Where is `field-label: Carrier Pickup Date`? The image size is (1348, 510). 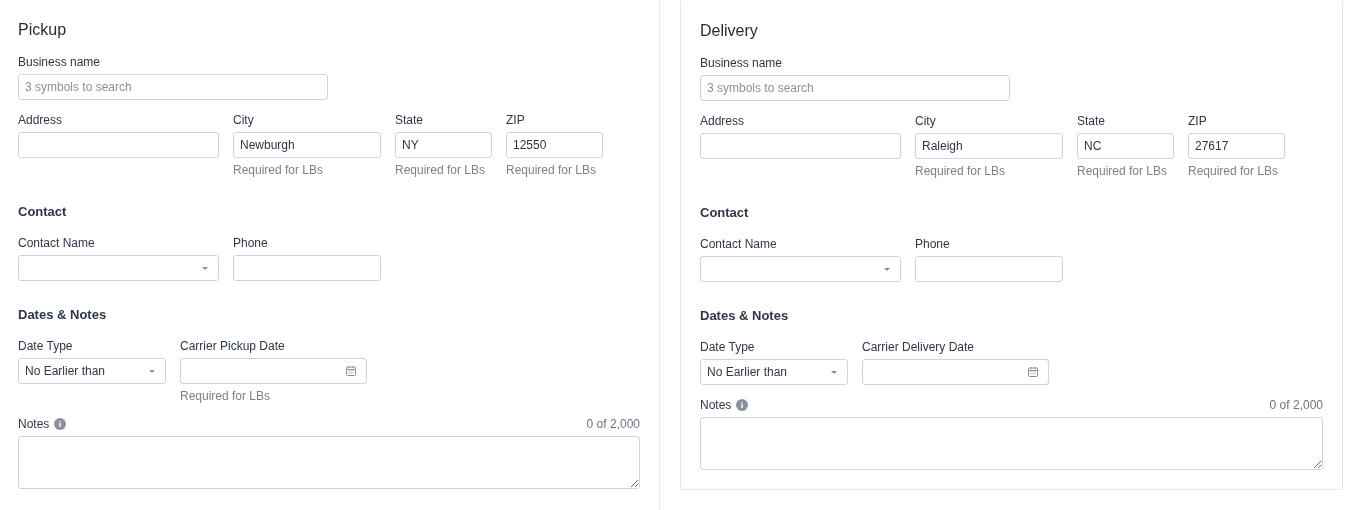
field-label: Carrier Pickup Date is located at coordinates (232, 346).